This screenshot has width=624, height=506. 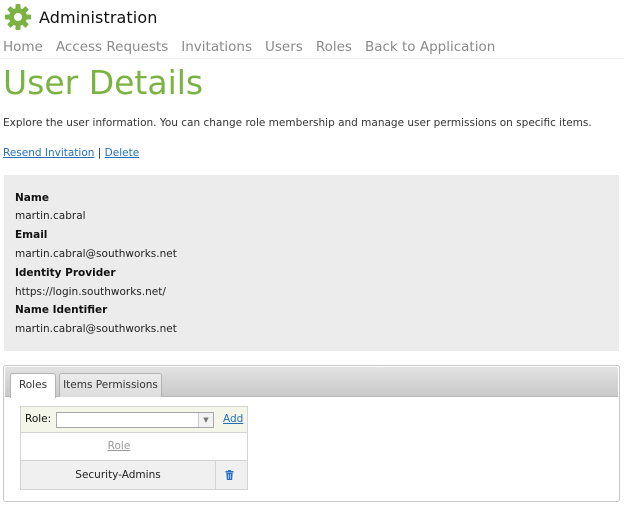 I want to click on role-toolbar: Role: ▼ Add, so click(x=134, y=420).